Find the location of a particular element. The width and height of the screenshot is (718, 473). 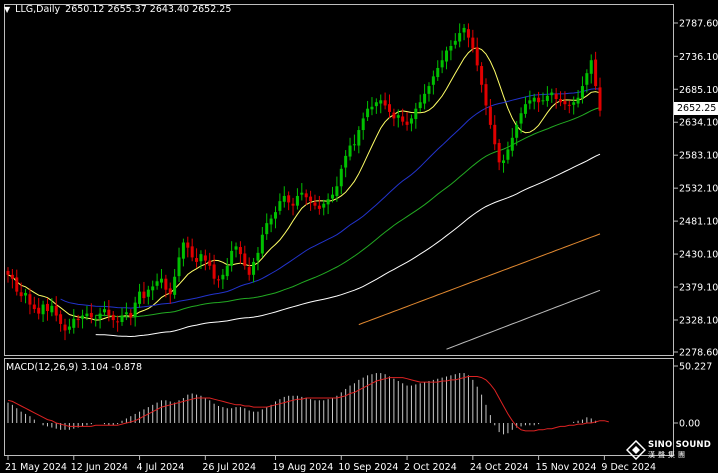

price-tick-label: 2278.60 is located at coordinates (698, 353).